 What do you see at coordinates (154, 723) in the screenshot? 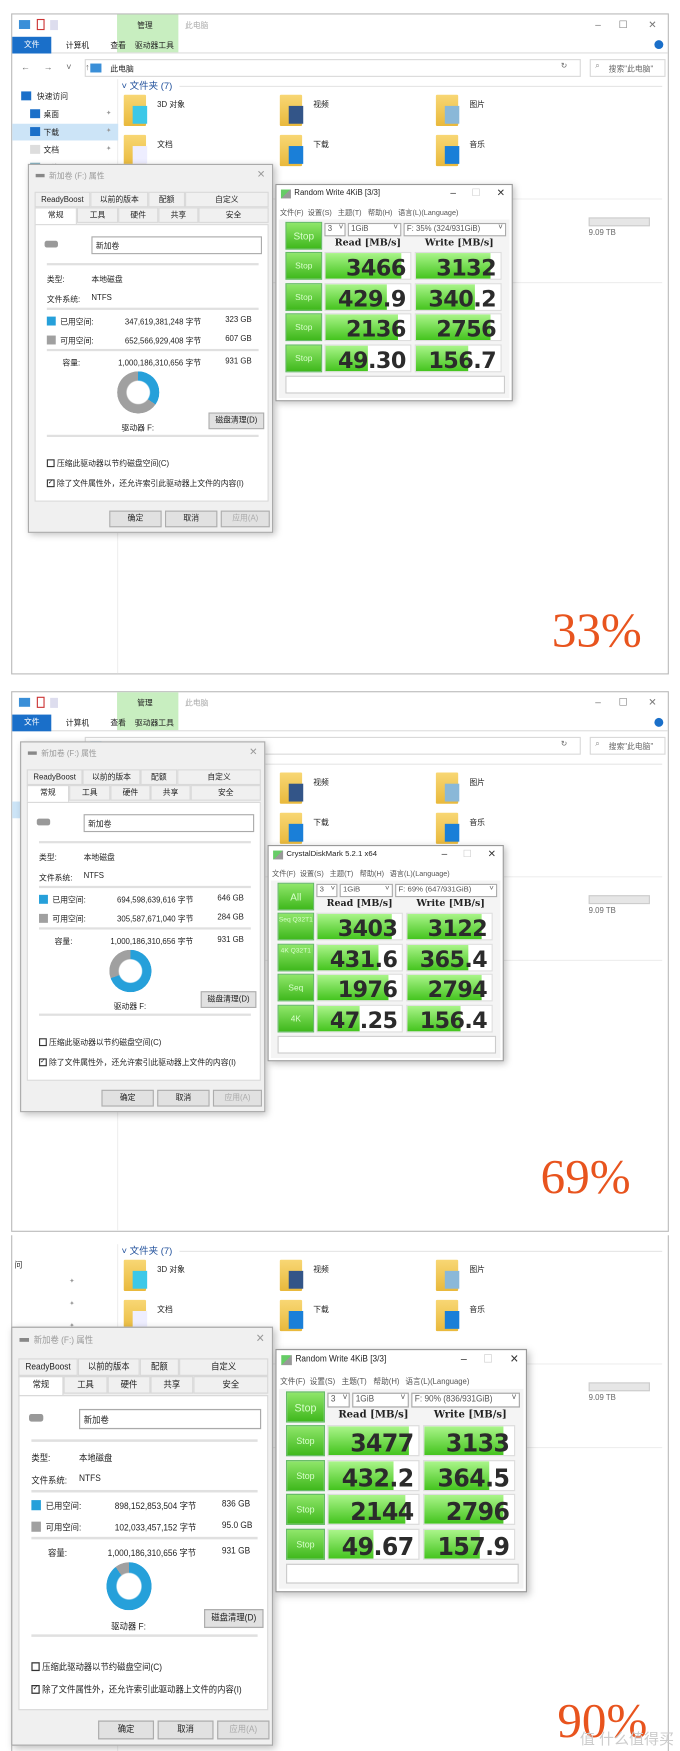
I see `ribbon-tab: 驱动器工具` at bounding box center [154, 723].